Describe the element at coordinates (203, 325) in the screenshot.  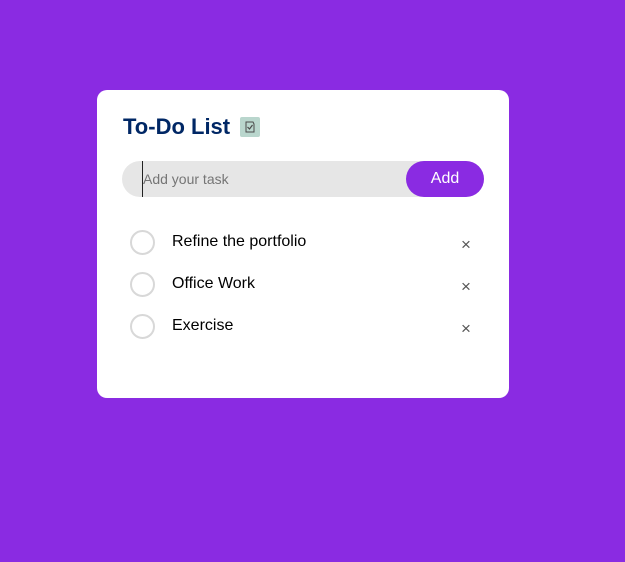
I see `task-text: Exercise` at that location.